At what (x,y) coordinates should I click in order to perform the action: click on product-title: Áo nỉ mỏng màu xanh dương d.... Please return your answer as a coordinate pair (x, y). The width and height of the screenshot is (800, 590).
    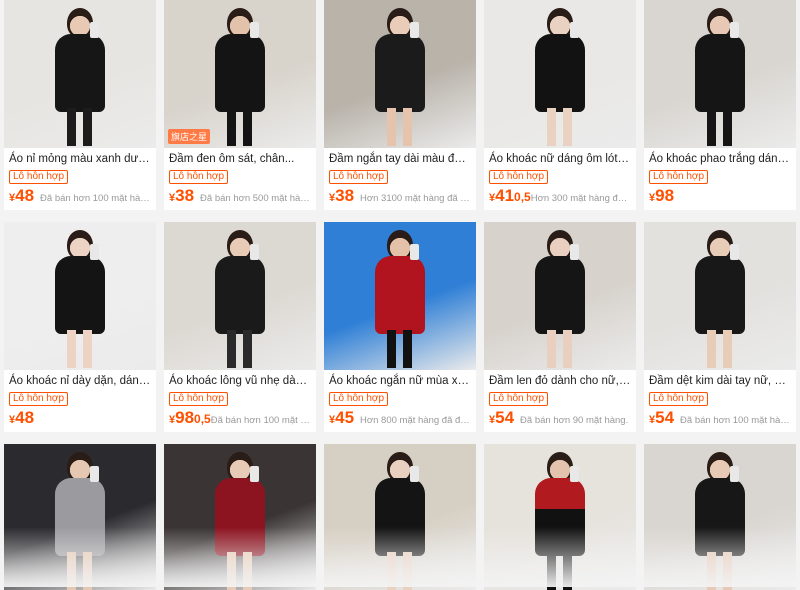
    Looking at the image, I should click on (80, 157).